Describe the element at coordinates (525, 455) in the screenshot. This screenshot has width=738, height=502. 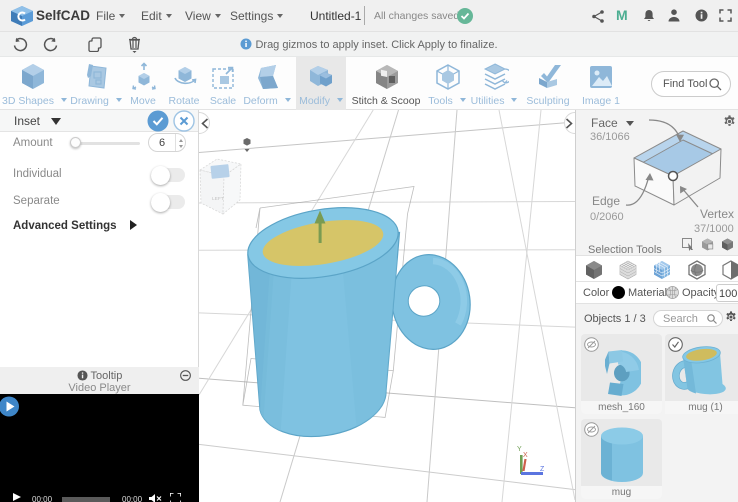
I see `svg-text: X` at that location.